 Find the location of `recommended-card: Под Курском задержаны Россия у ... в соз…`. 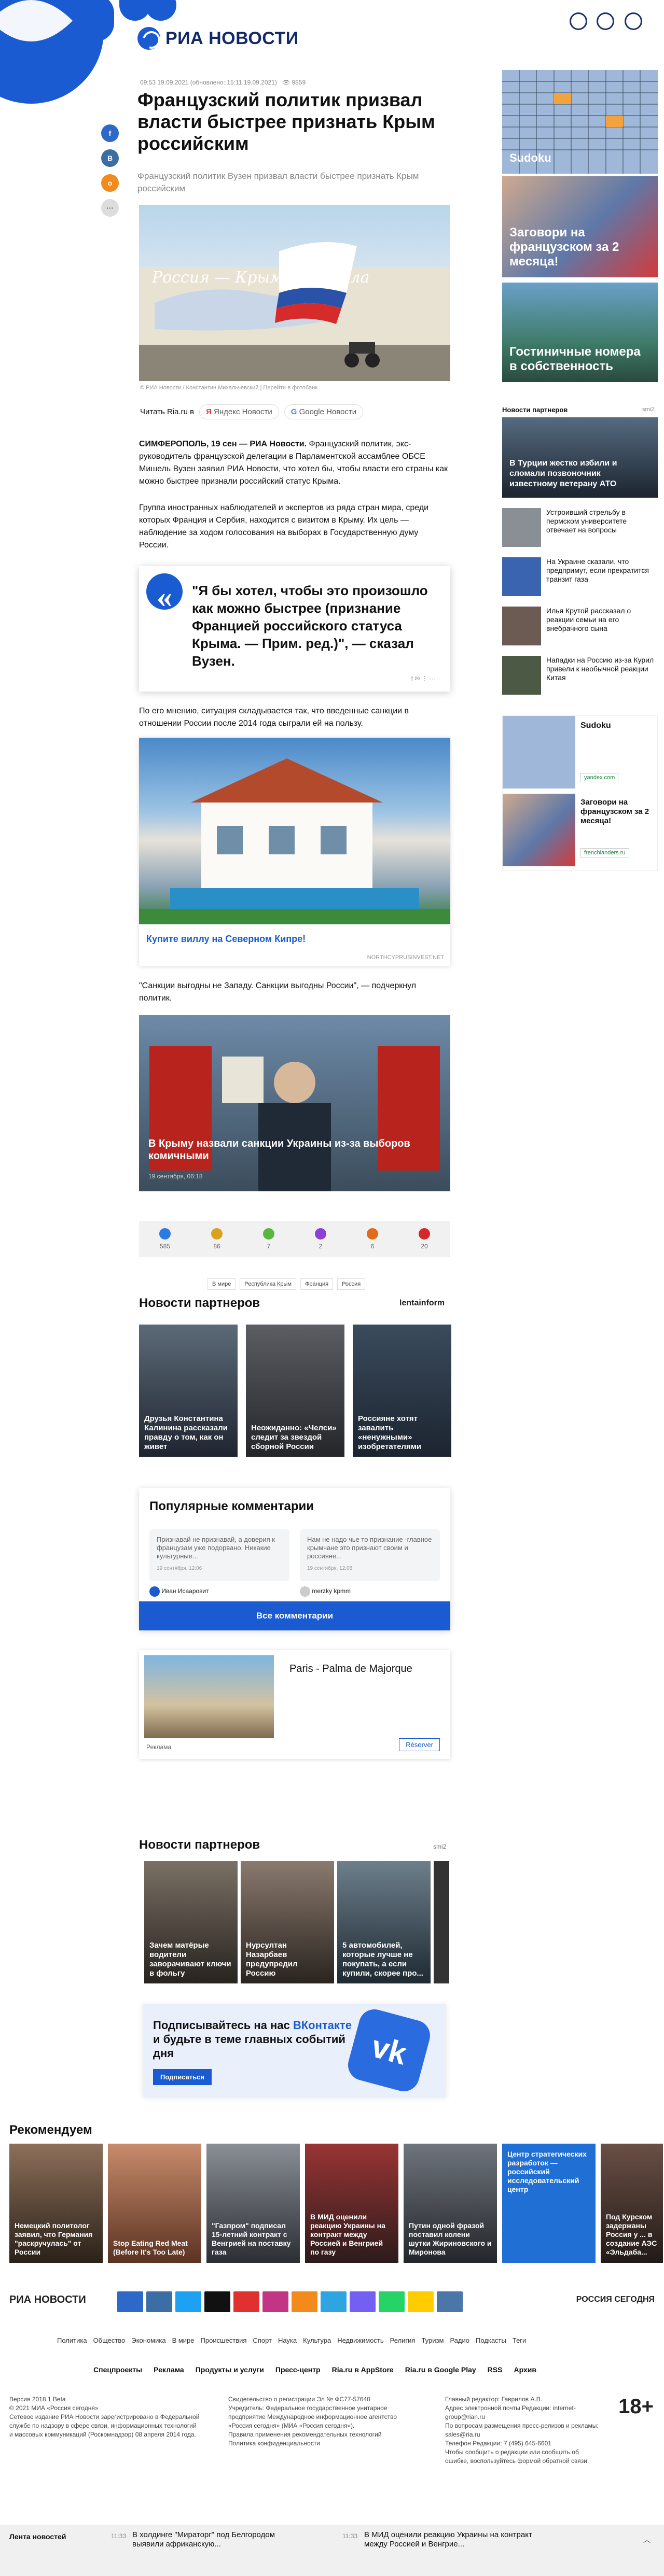

recommended-card: Под Курском задержаны Россия у ... в соз… is located at coordinates (632, 2203).